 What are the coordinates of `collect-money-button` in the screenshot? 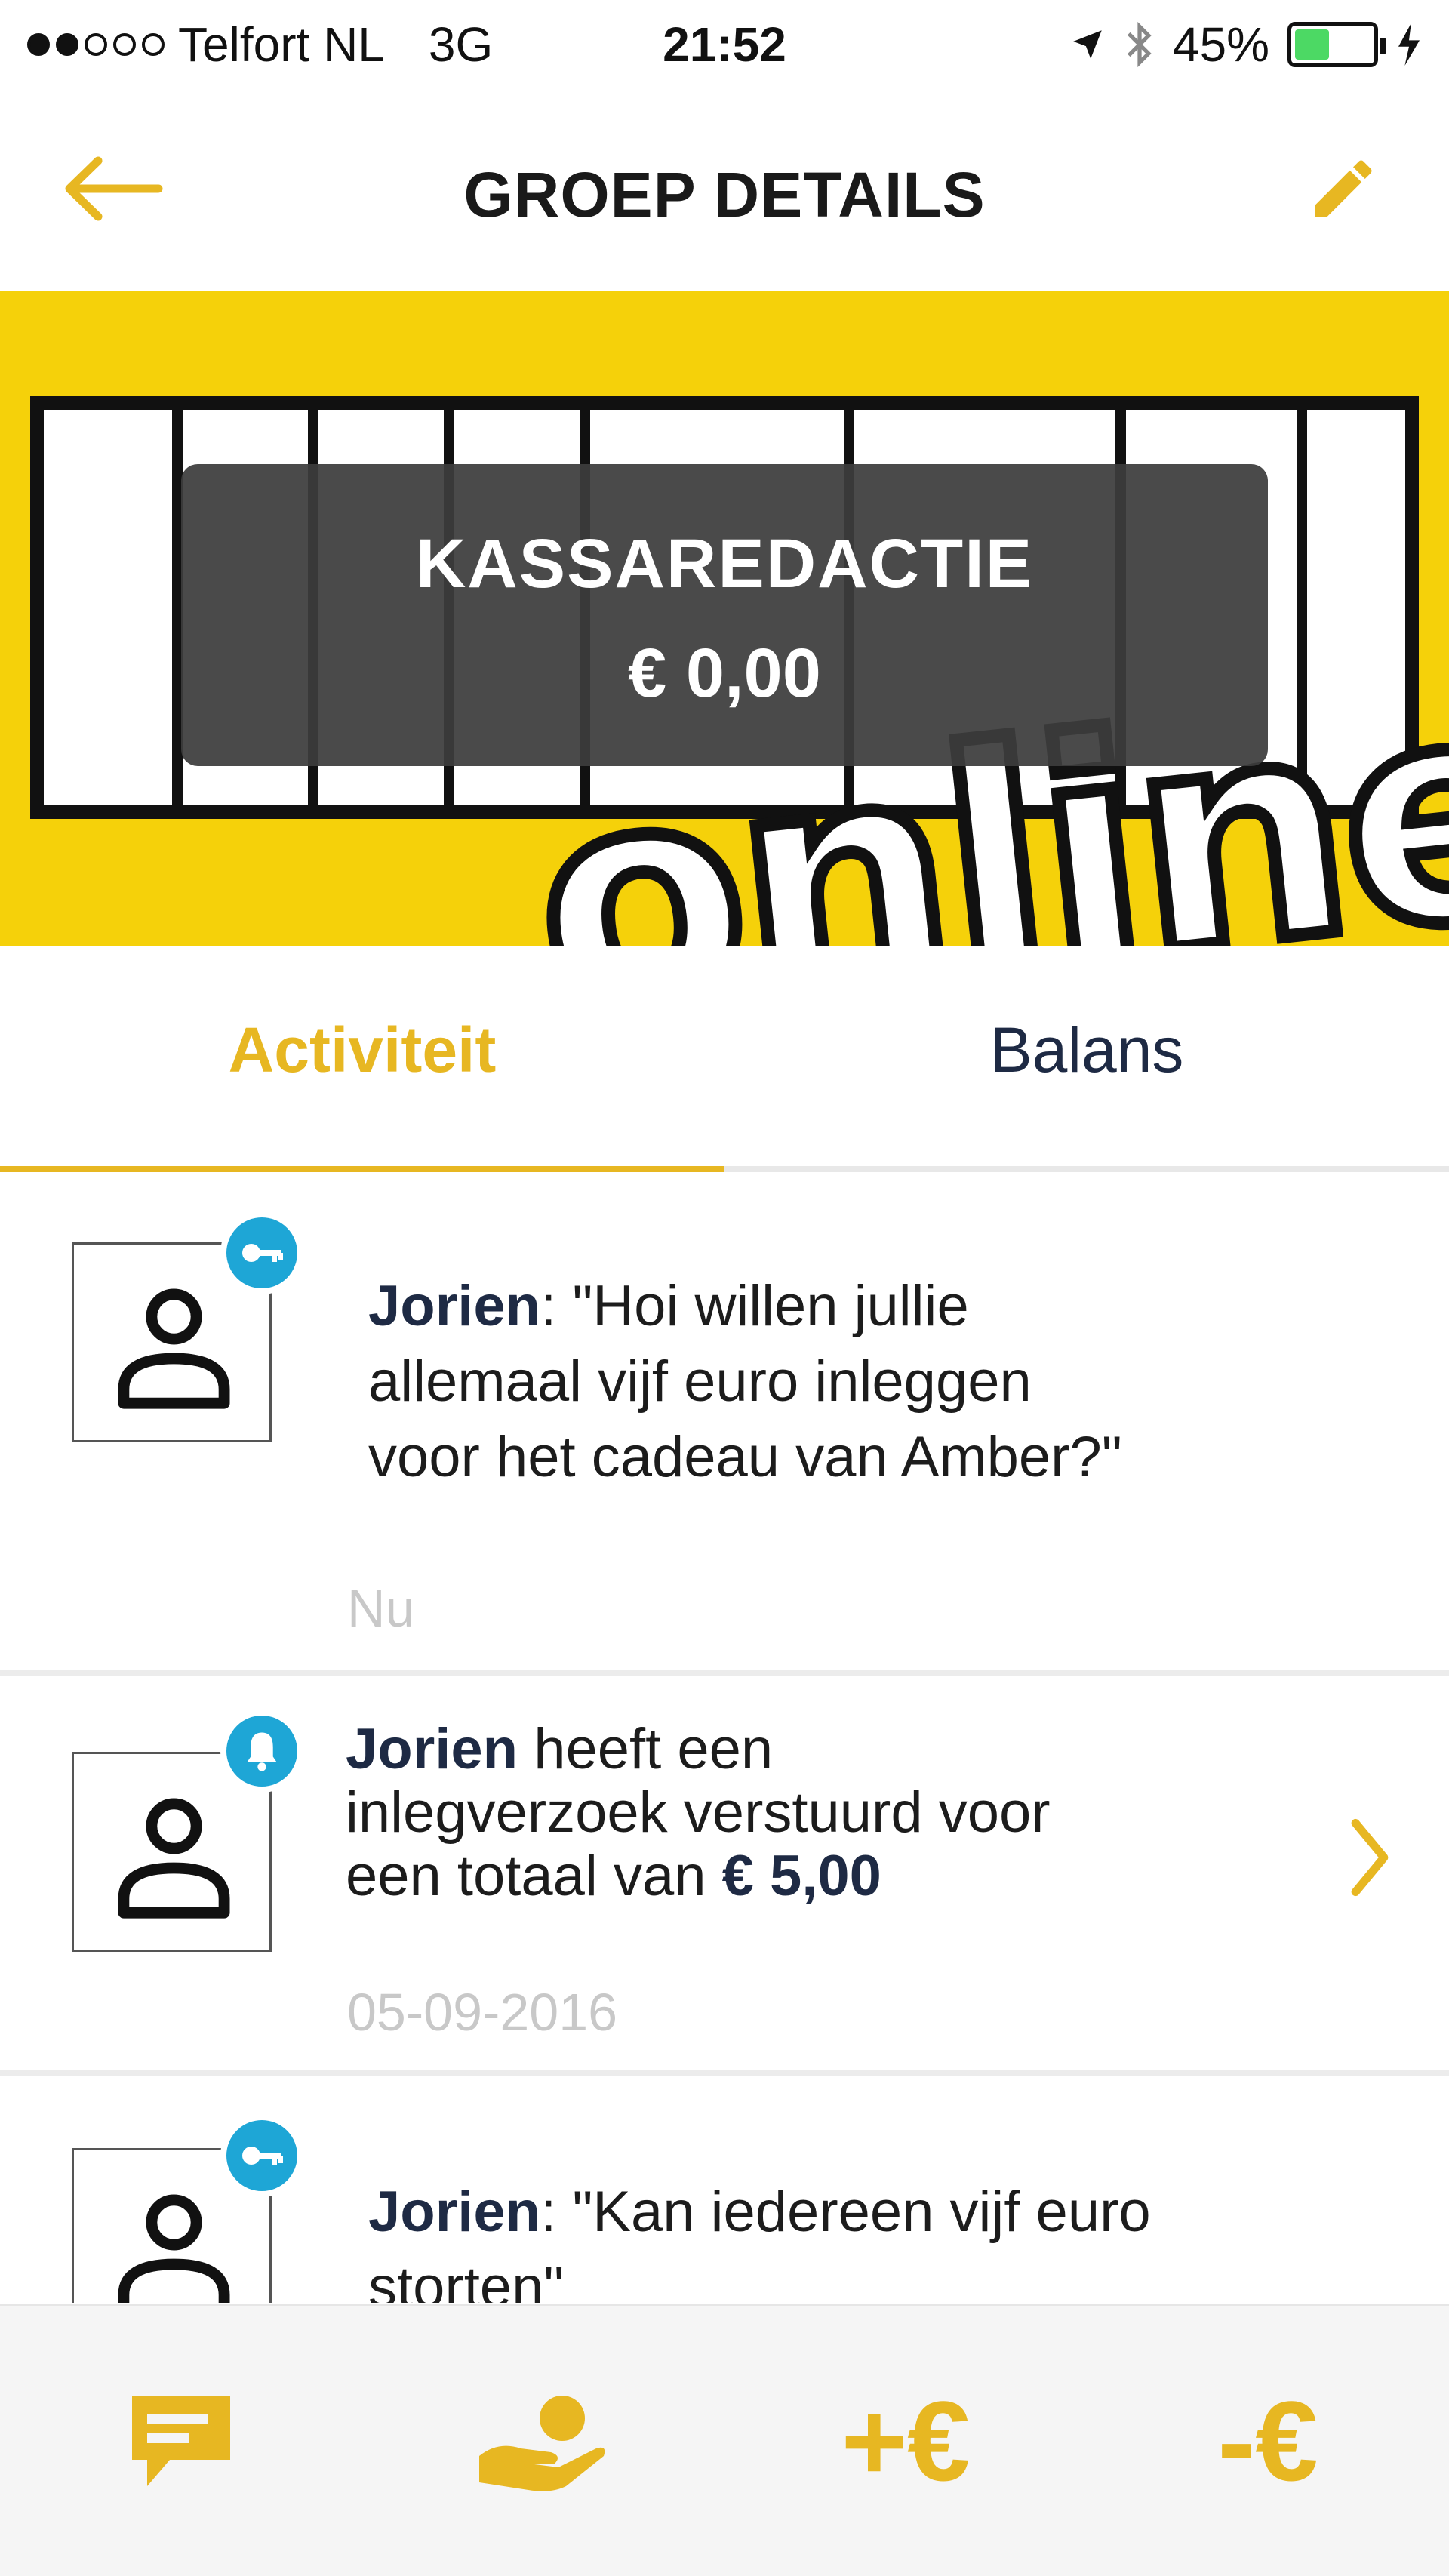 It's located at (543, 2441).